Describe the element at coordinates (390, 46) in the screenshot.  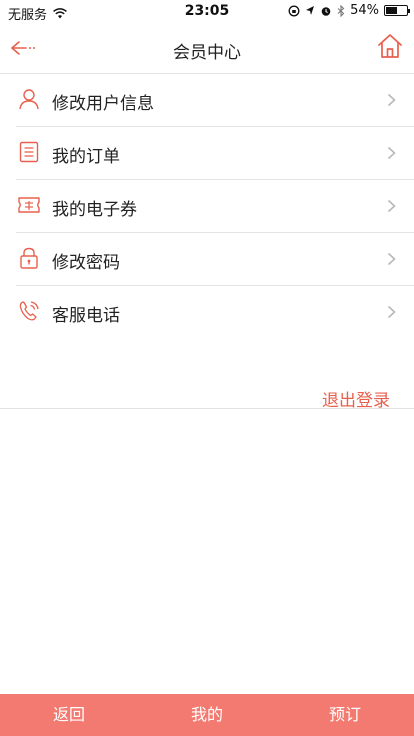
I see `home-icon` at that location.